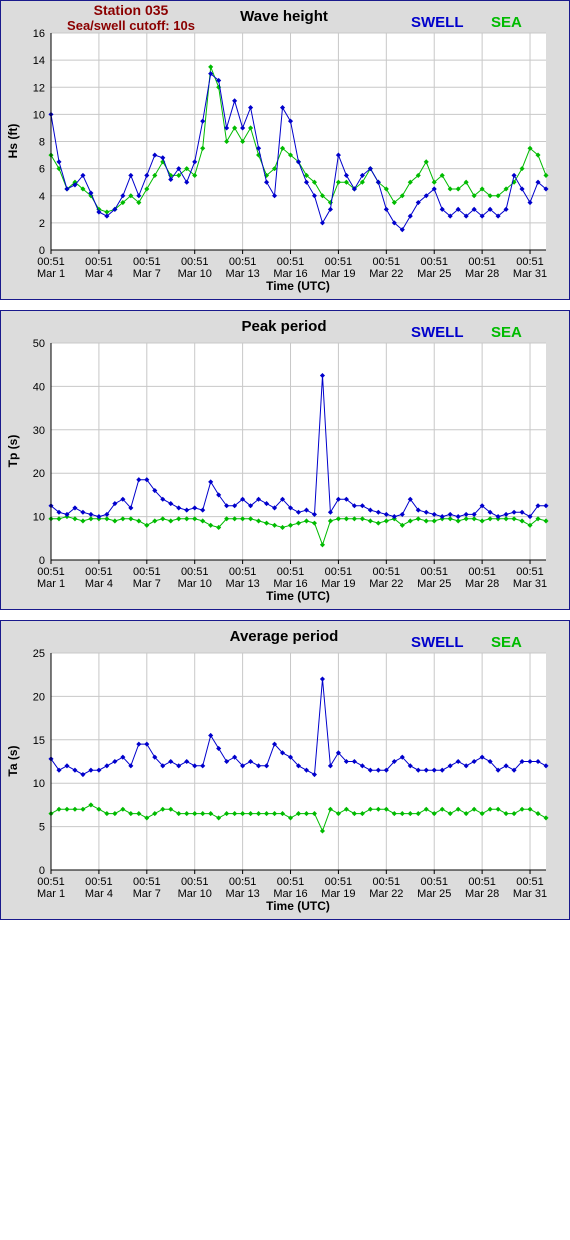 The width and height of the screenshot is (570, 1240). I want to click on y-tick-label: 30, so click(39, 431).